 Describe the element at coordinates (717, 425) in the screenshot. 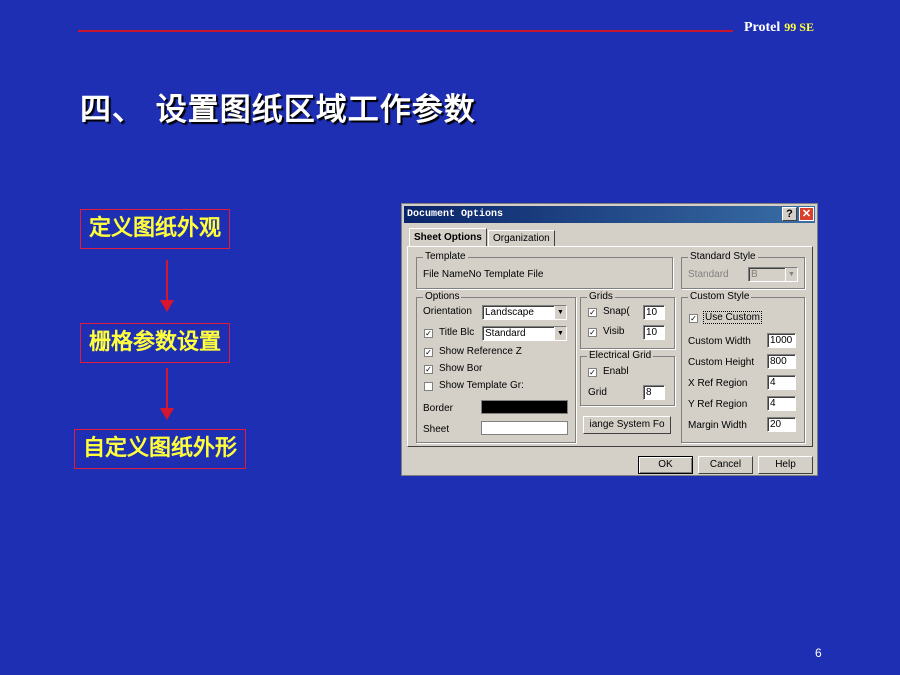

I see `margin-width-label: Margin Width` at that location.